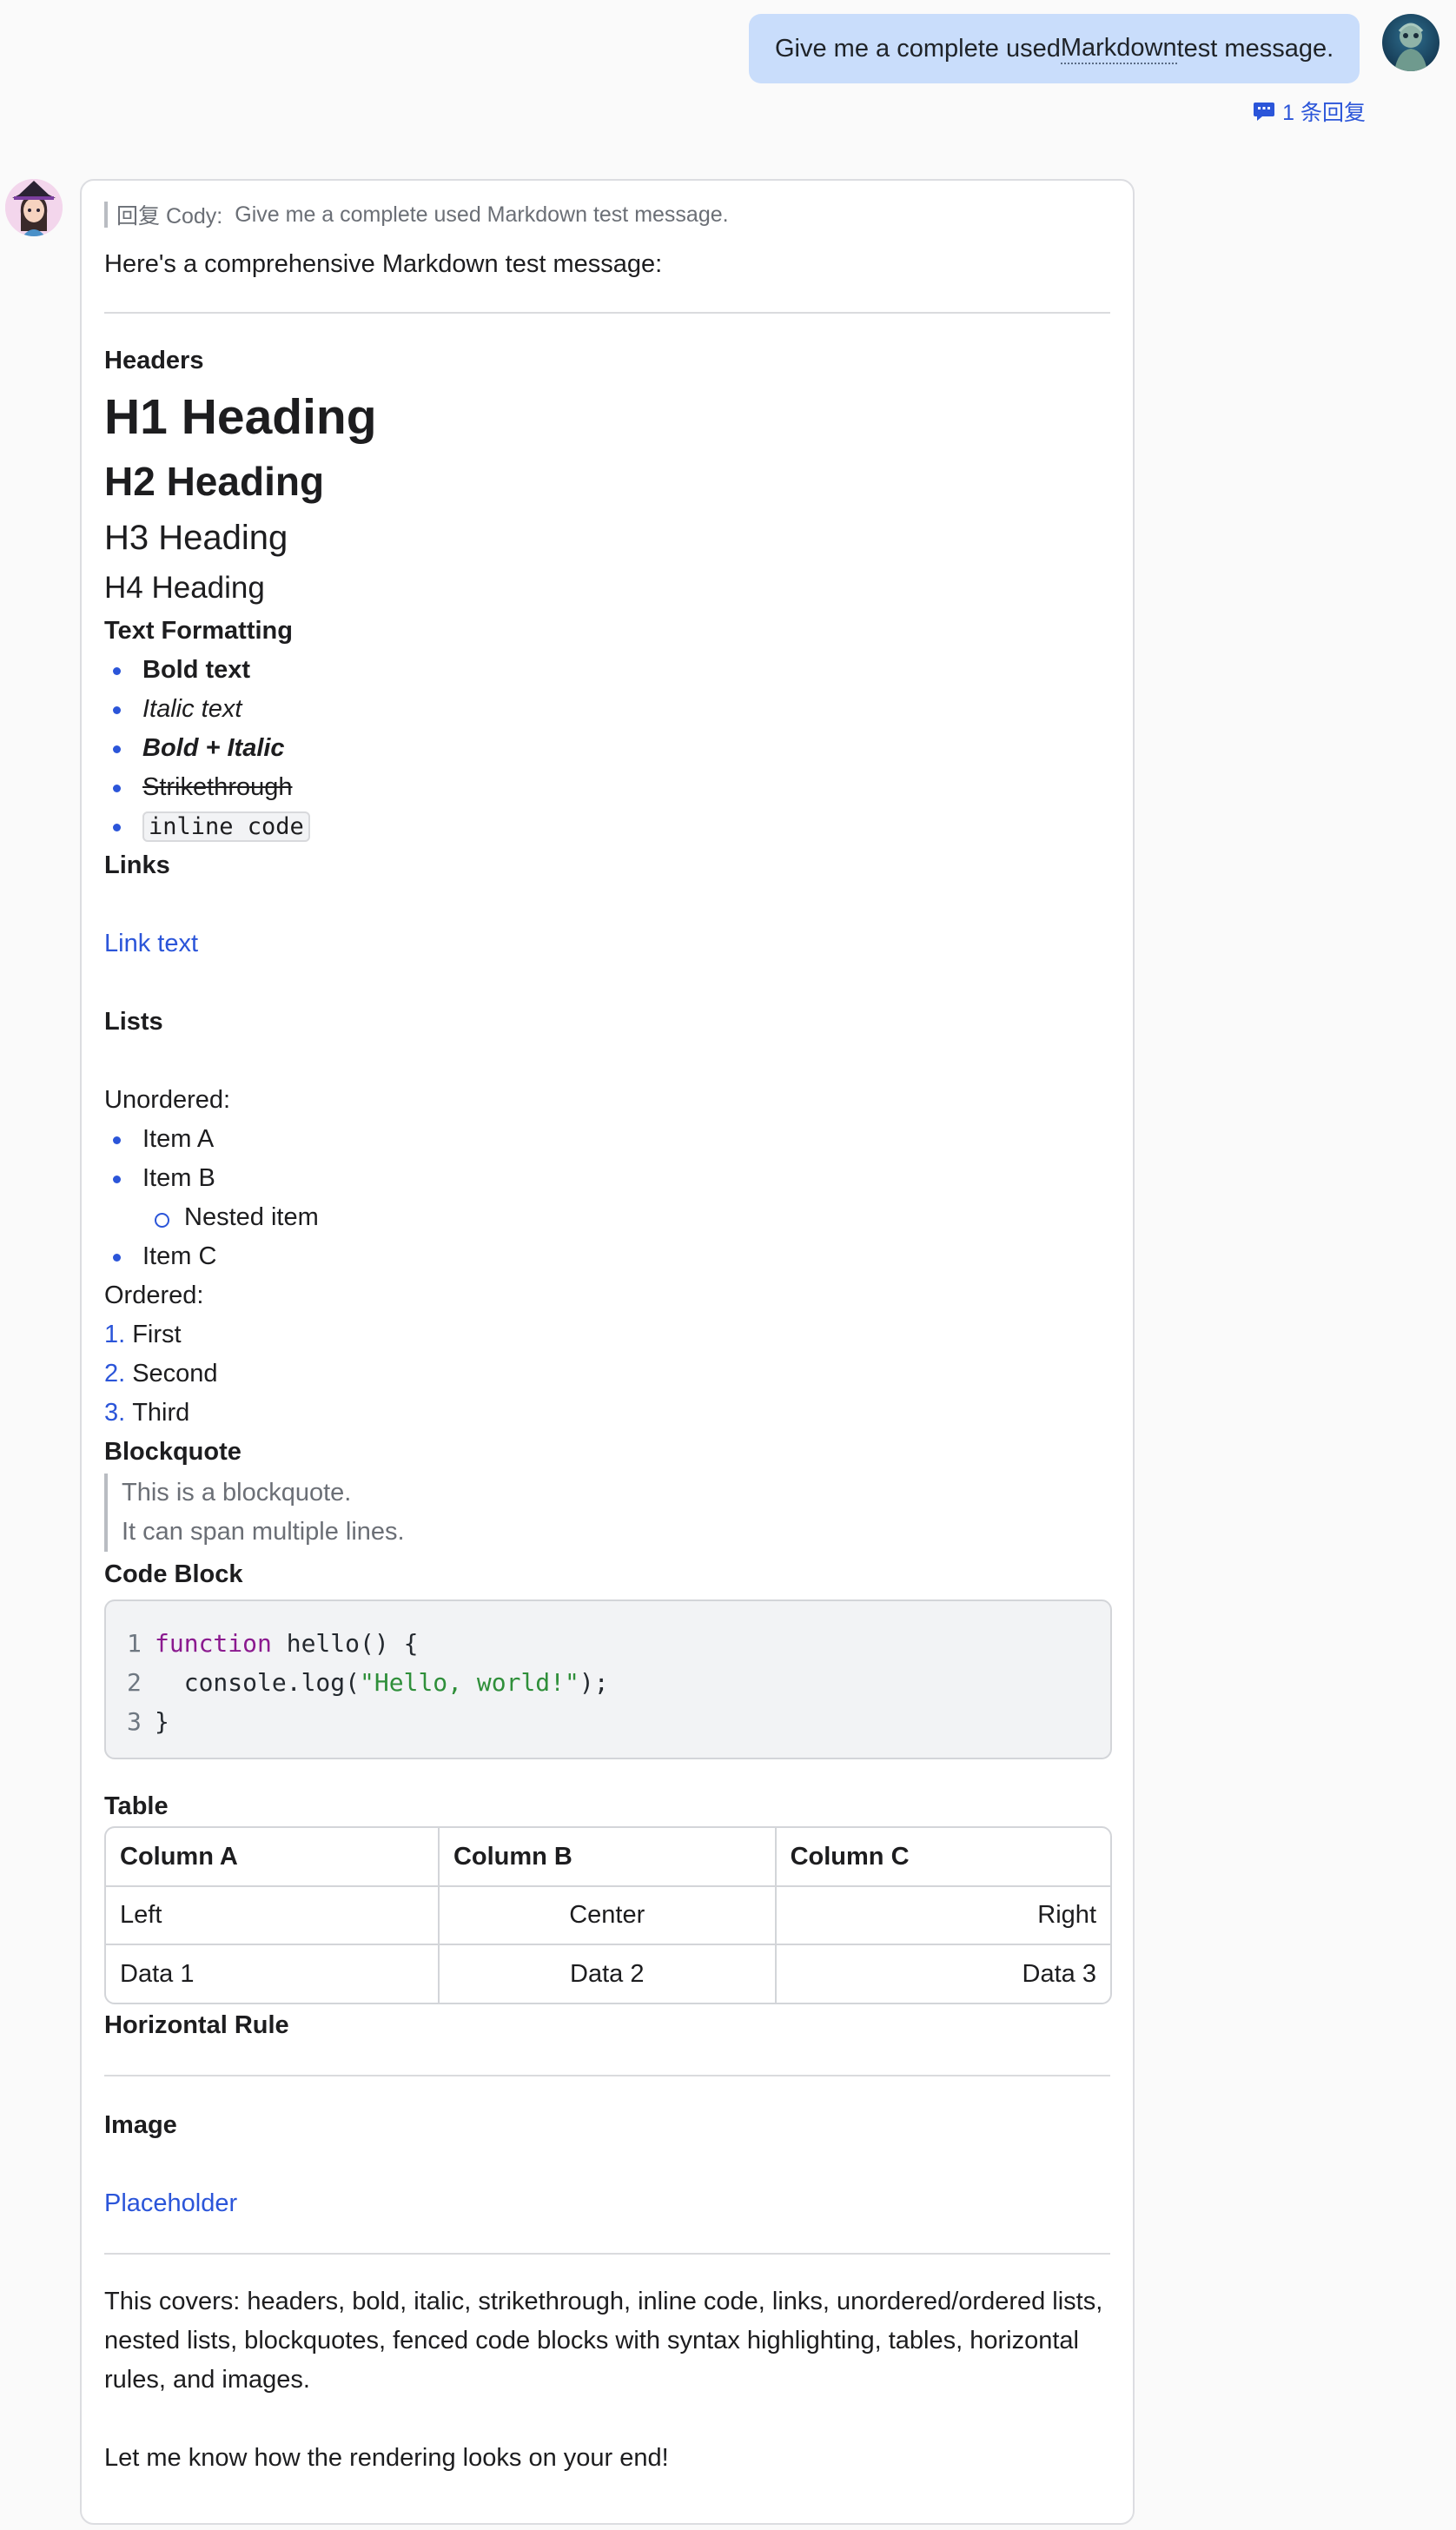 The height and width of the screenshot is (2530, 1456). I want to click on text-formatting-title: Text Formatting, so click(198, 631).